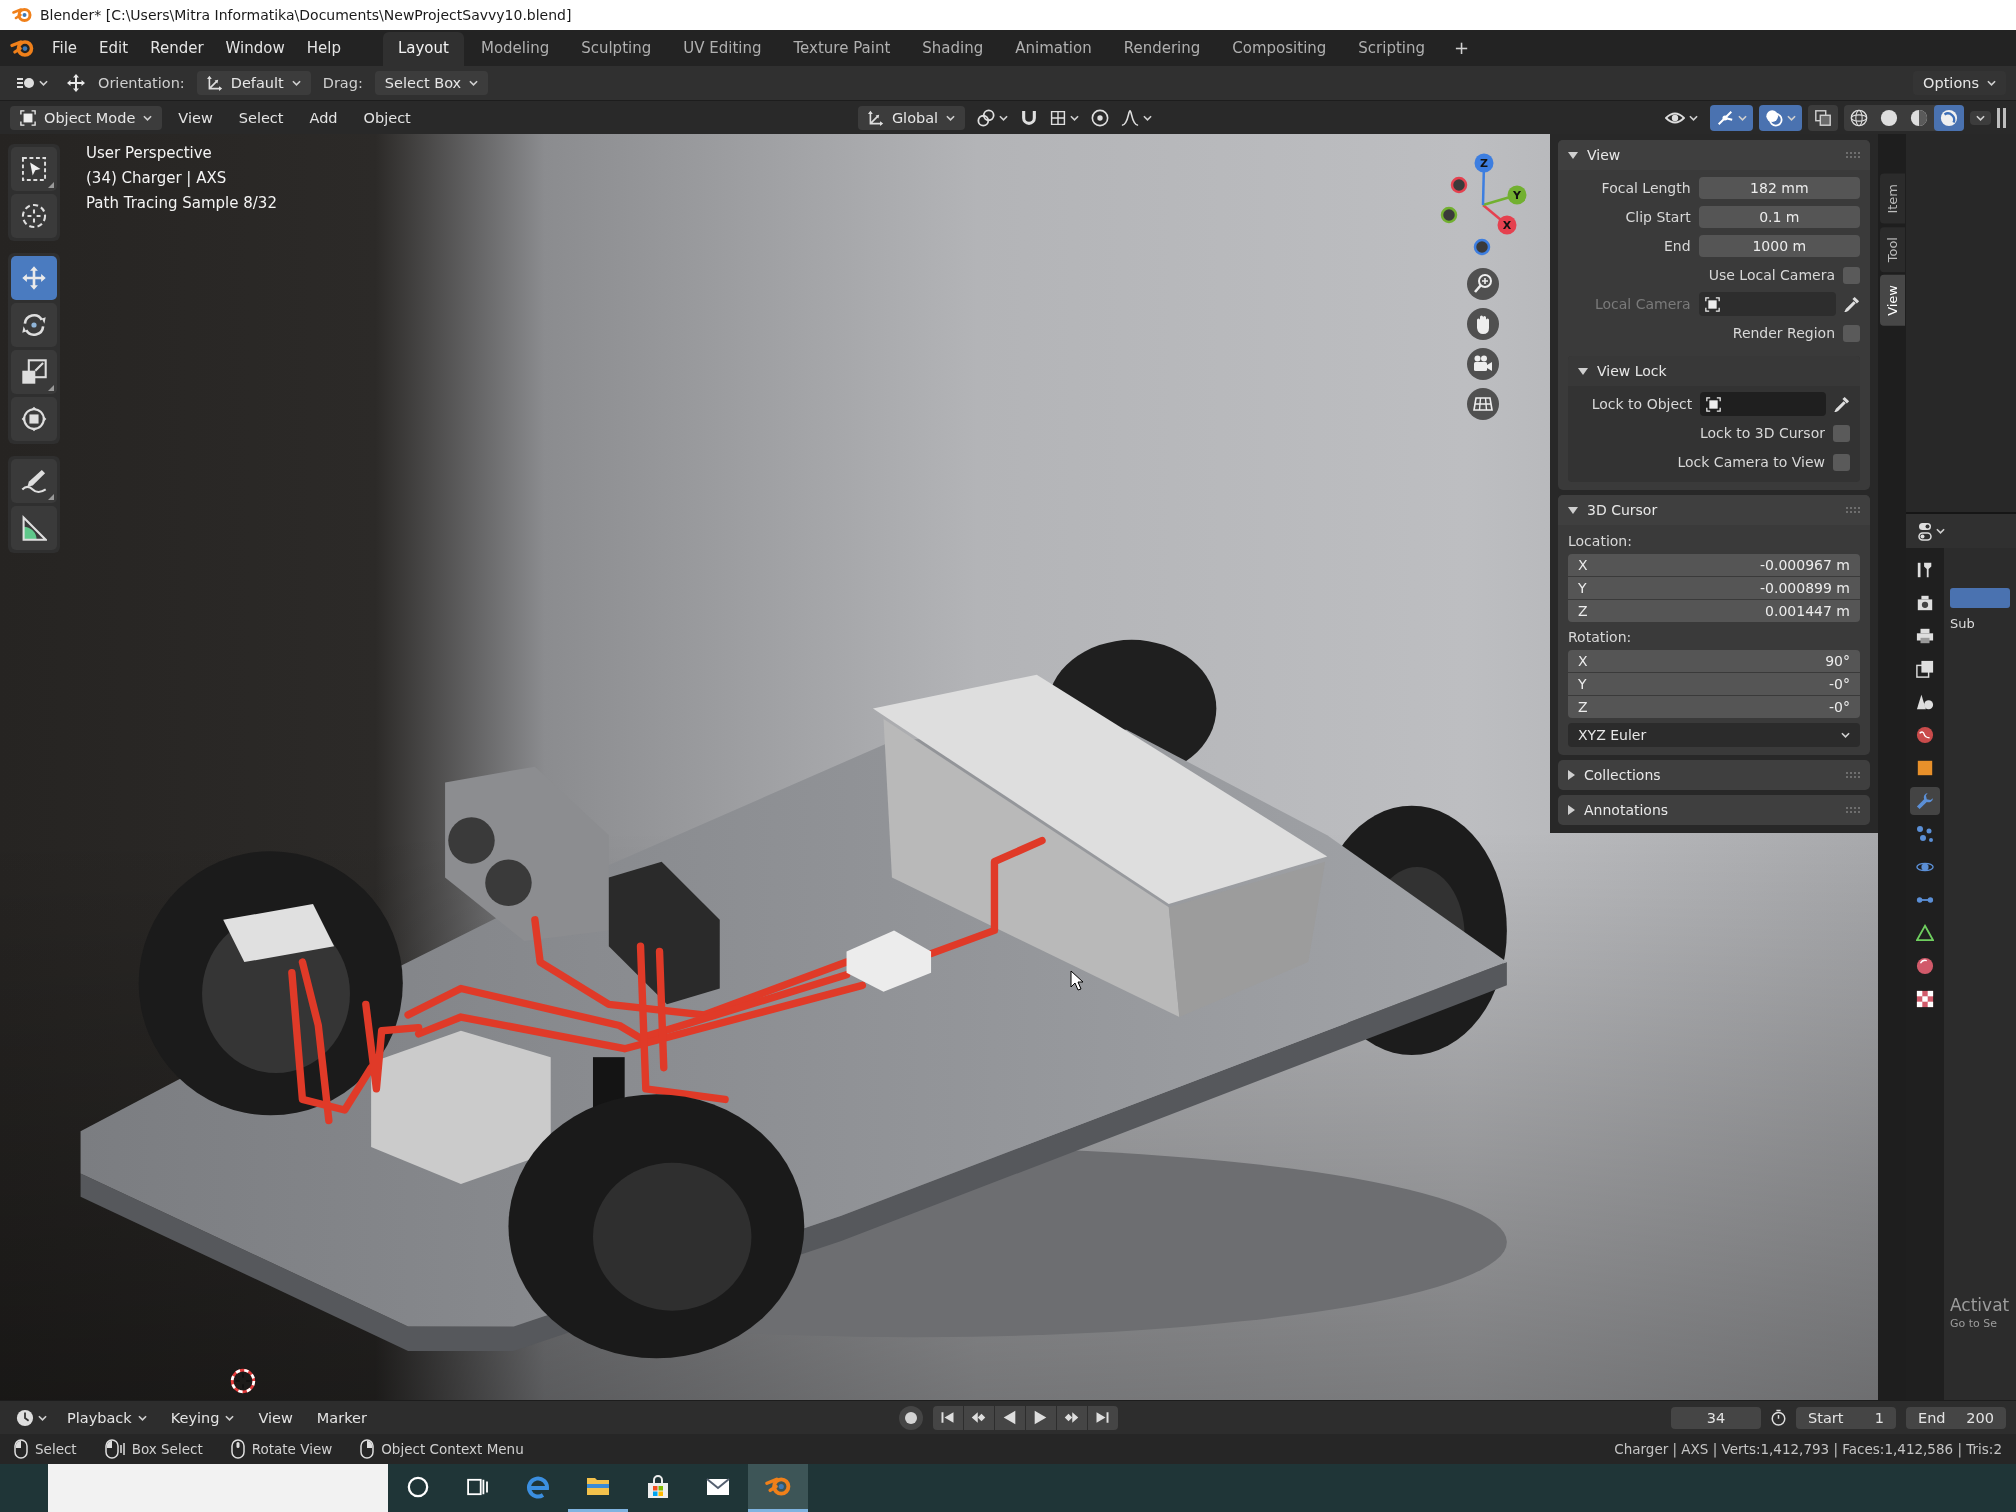  I want to click on workspace-tab: Shading, so click(953, 49).